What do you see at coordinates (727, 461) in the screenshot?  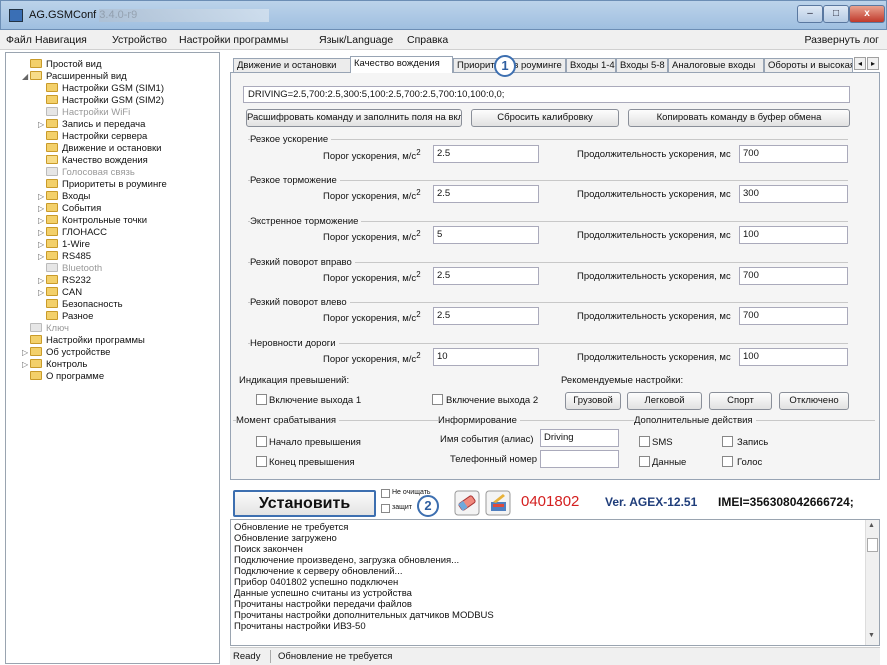 I see `voice-checkbox` at bounding box center [727, 461].